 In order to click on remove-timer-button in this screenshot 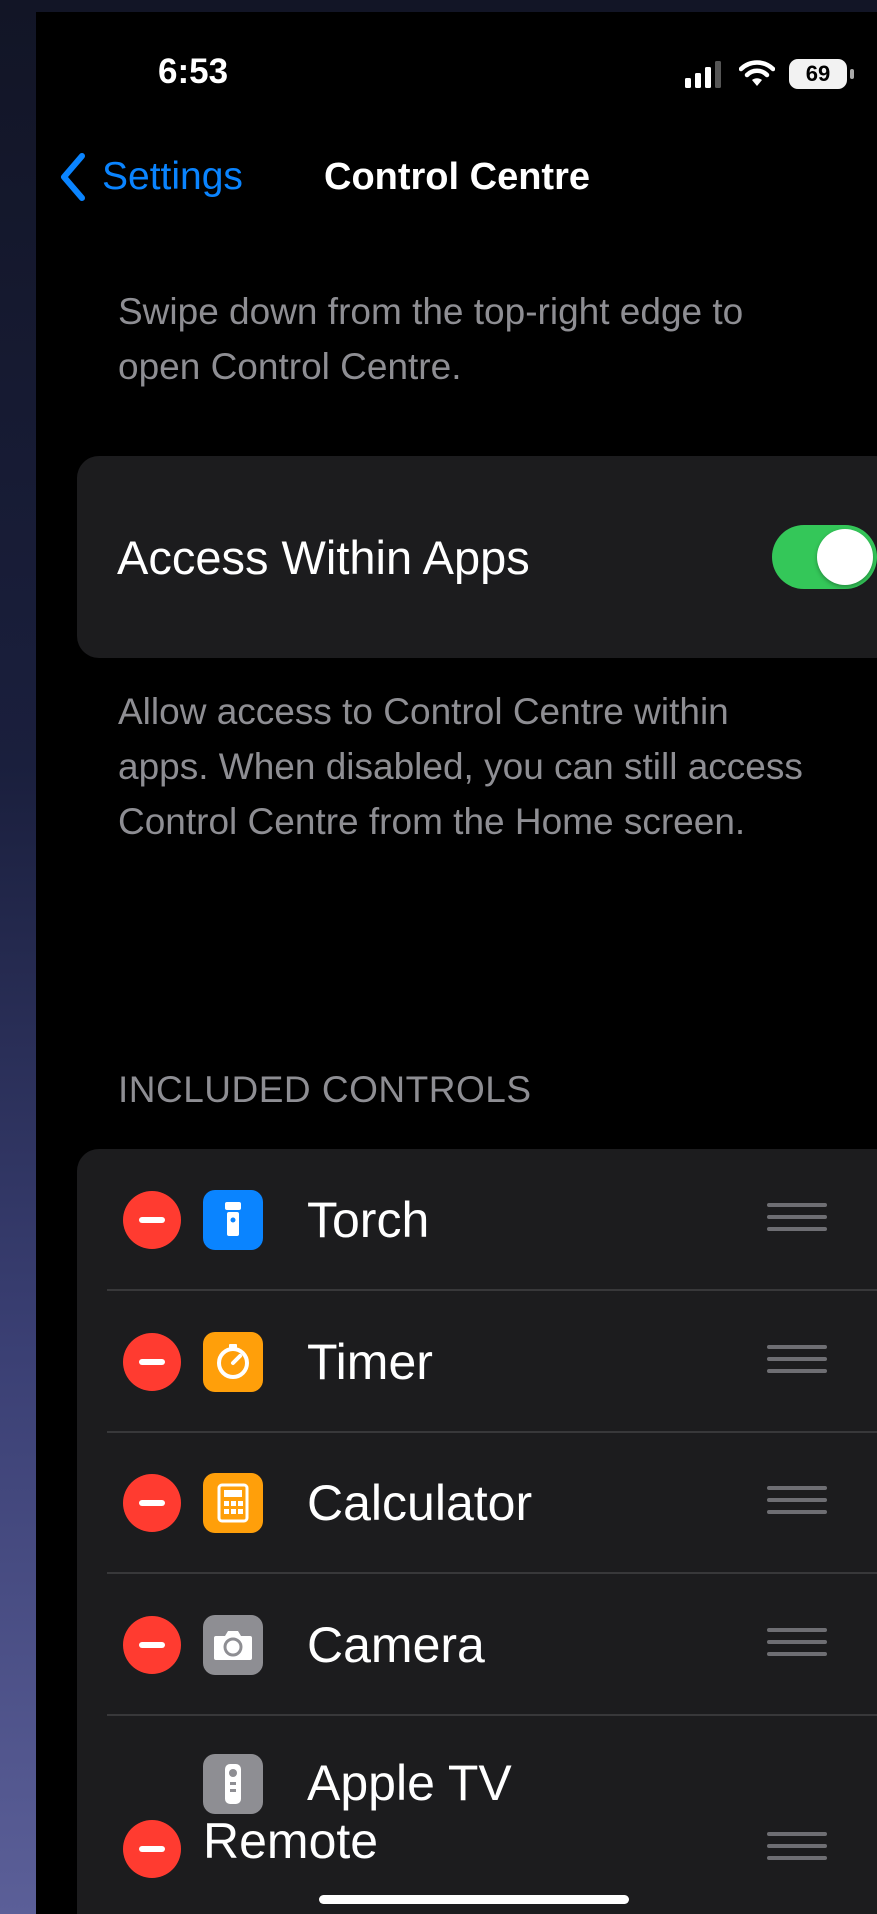, I will do `click(152, 1362)`.